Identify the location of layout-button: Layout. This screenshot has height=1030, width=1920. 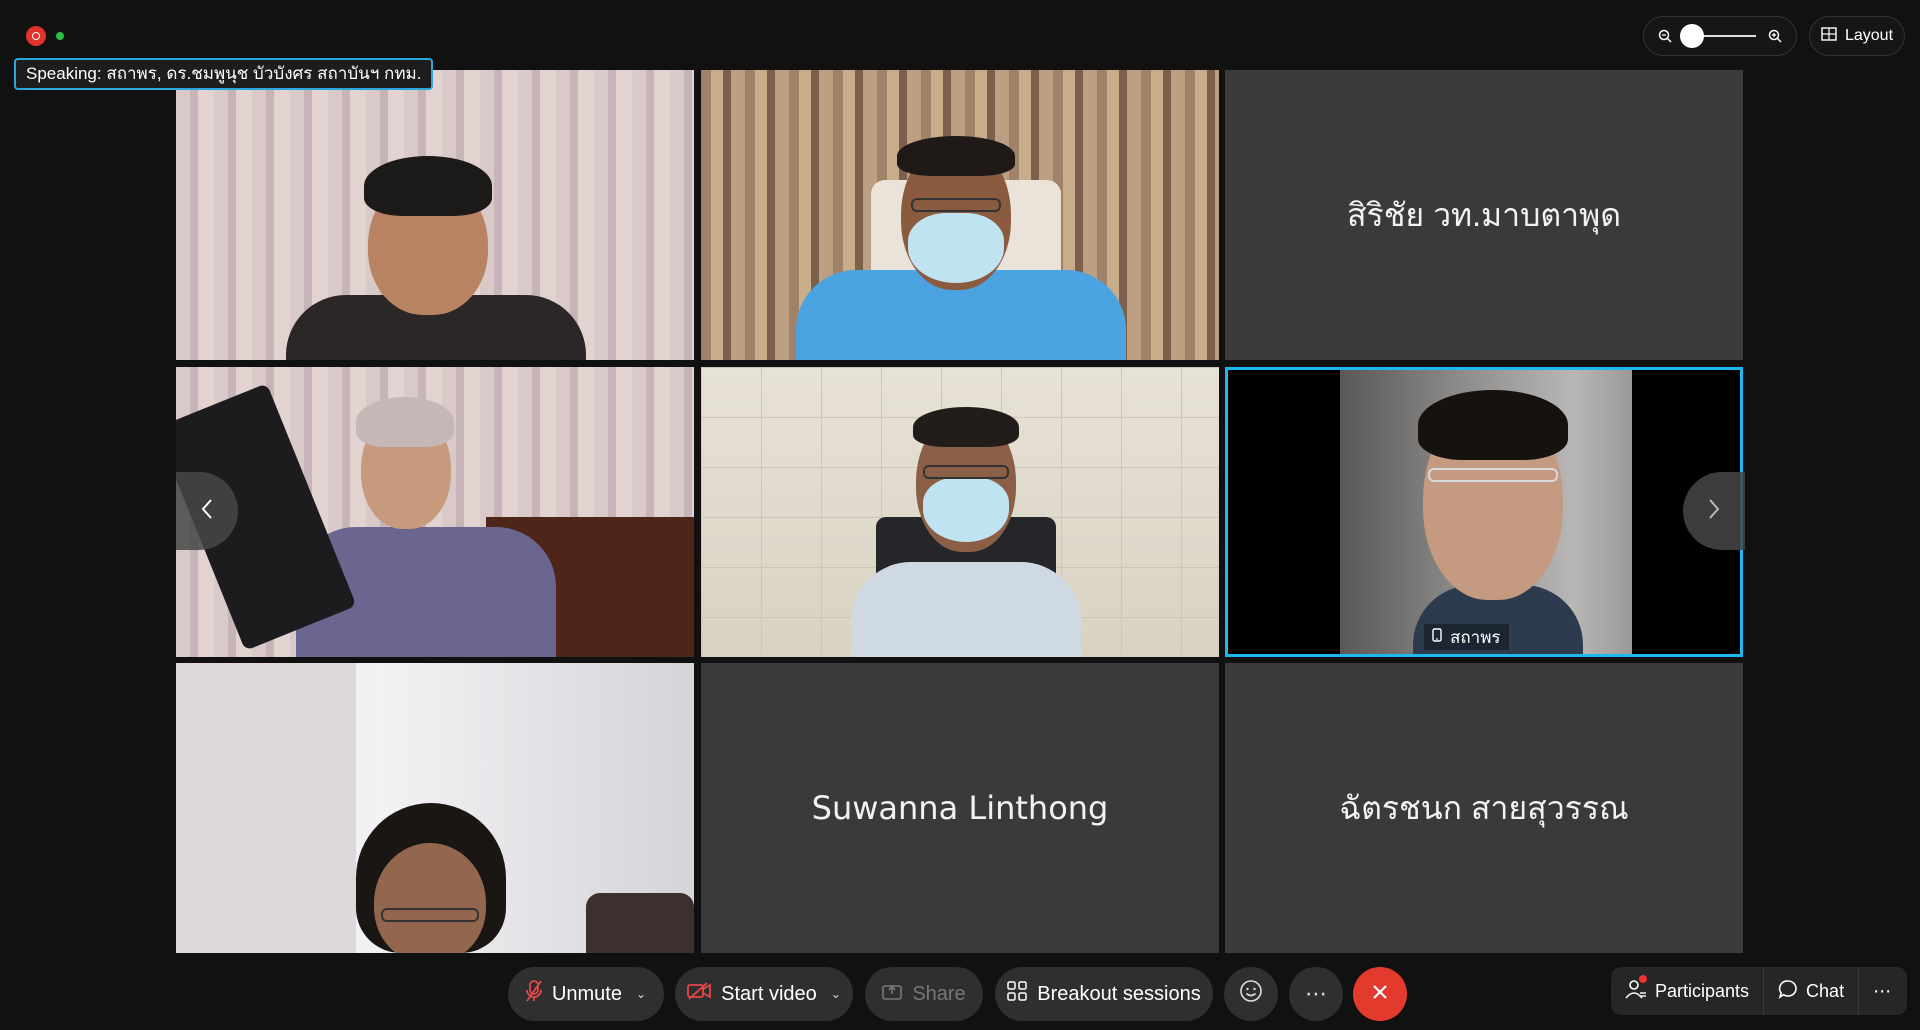
(1857, 36).